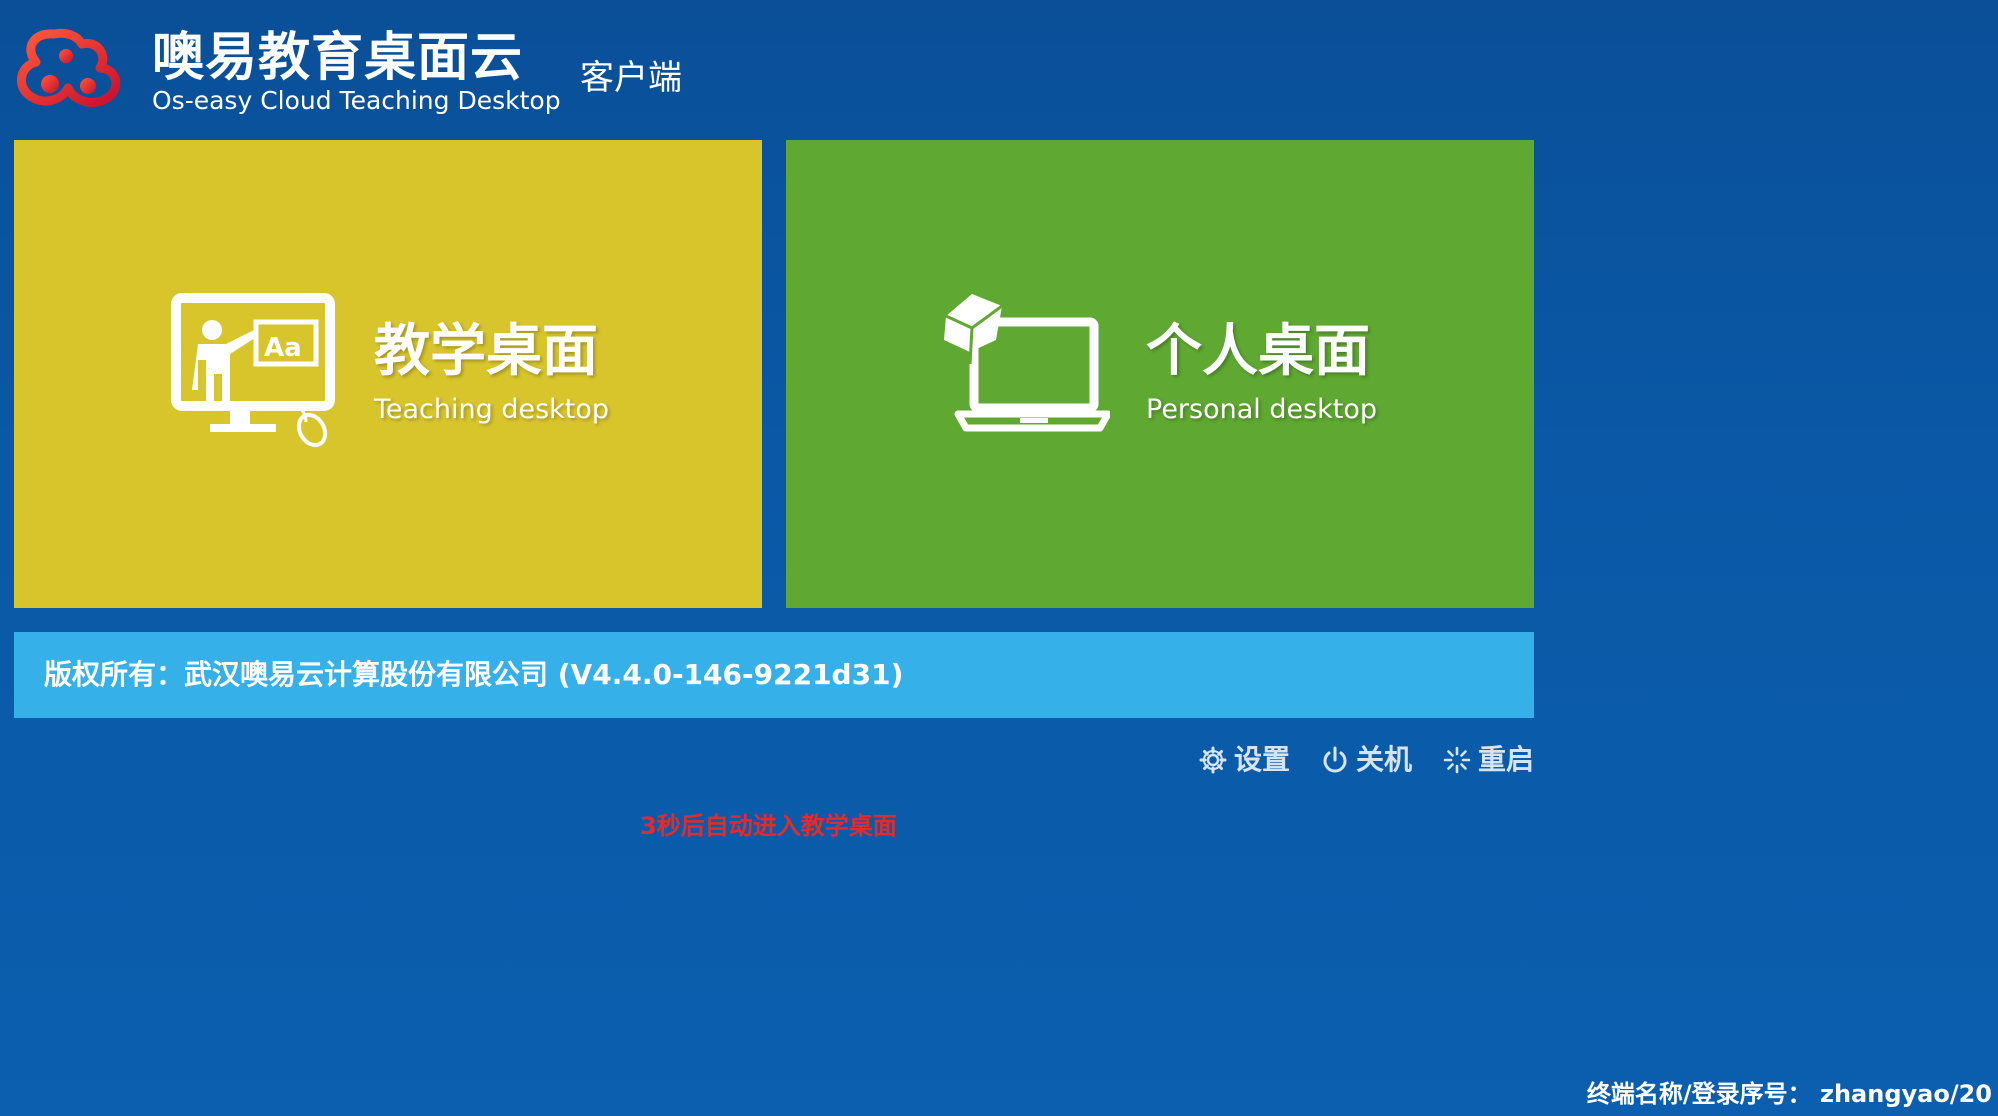  I want to click on auto-enter-countdown: 3秒后自动进入教学桌面, so click(768, 826).